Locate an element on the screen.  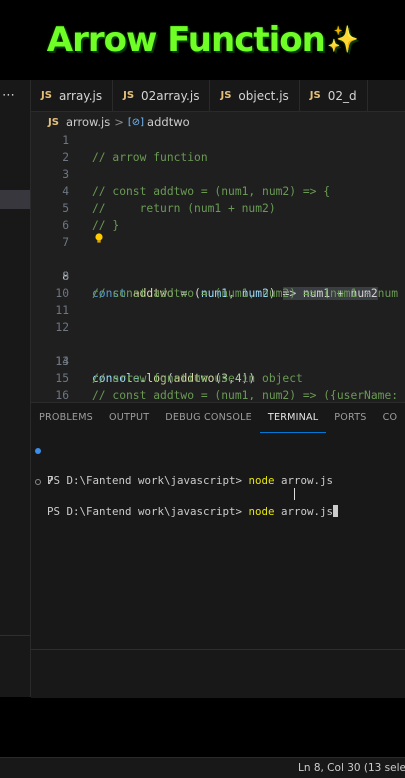
status-bar: Ln 8, Col 30 (13 sele is located at coordinates (202, 767).